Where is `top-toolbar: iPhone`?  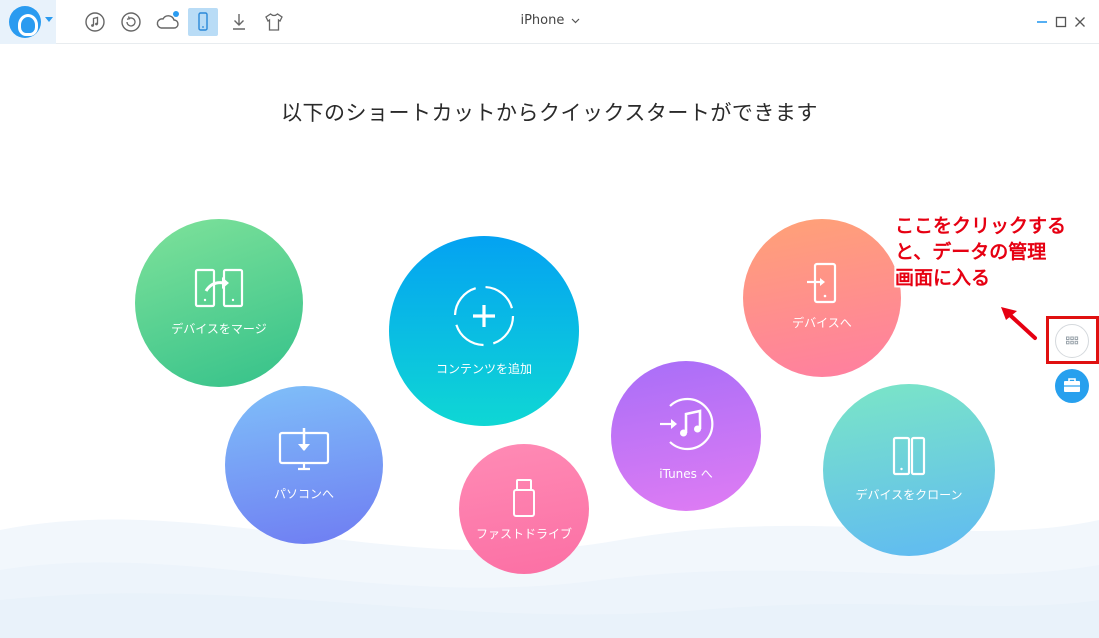
top-toolbar: iPhone is located at coordinates (549, 22).